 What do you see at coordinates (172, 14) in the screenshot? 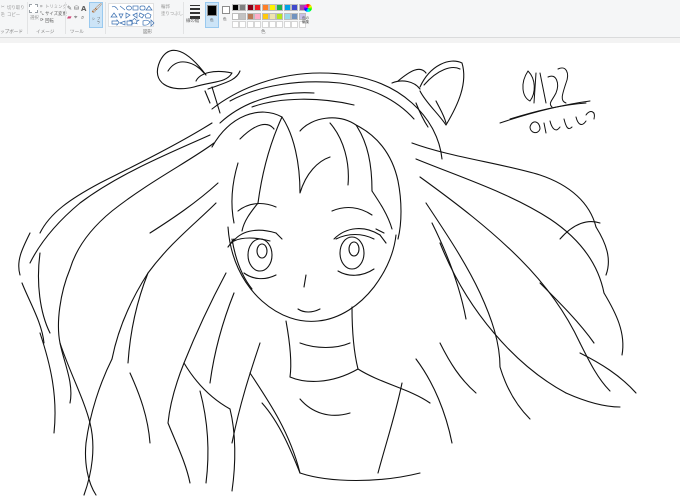
I see `fill-button: 塗りつぶし` at bounding box center [172, 14].